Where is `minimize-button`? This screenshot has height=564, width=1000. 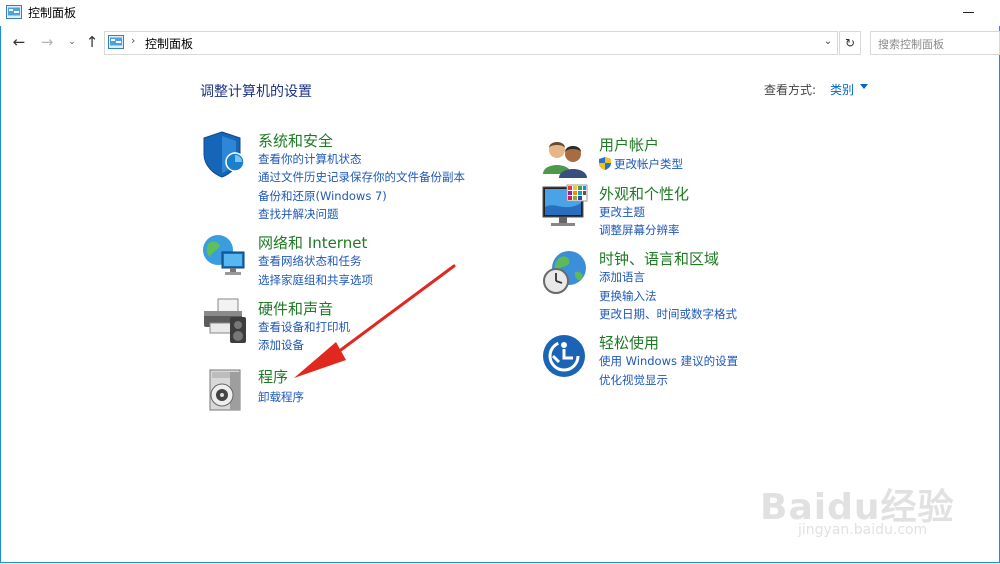
minimize-button is located at coordinates (969, 12).